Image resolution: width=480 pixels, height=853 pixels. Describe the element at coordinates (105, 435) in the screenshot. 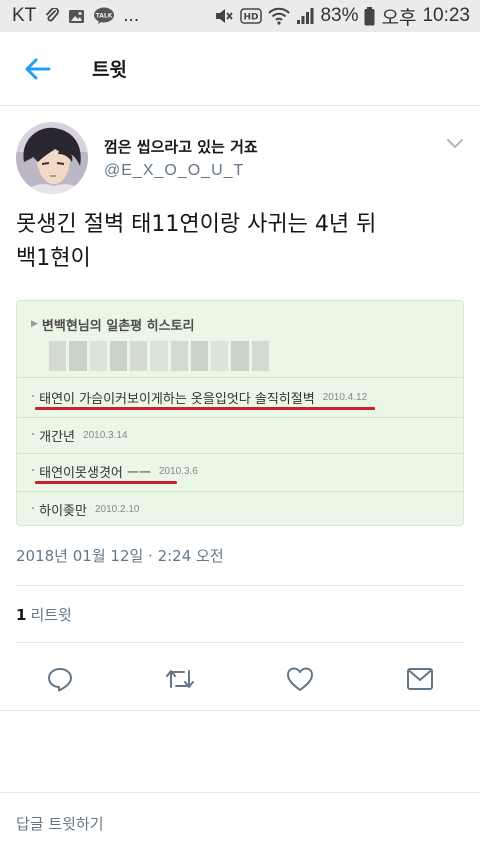

I see `media-item-date: 2010.3.14` at that location.